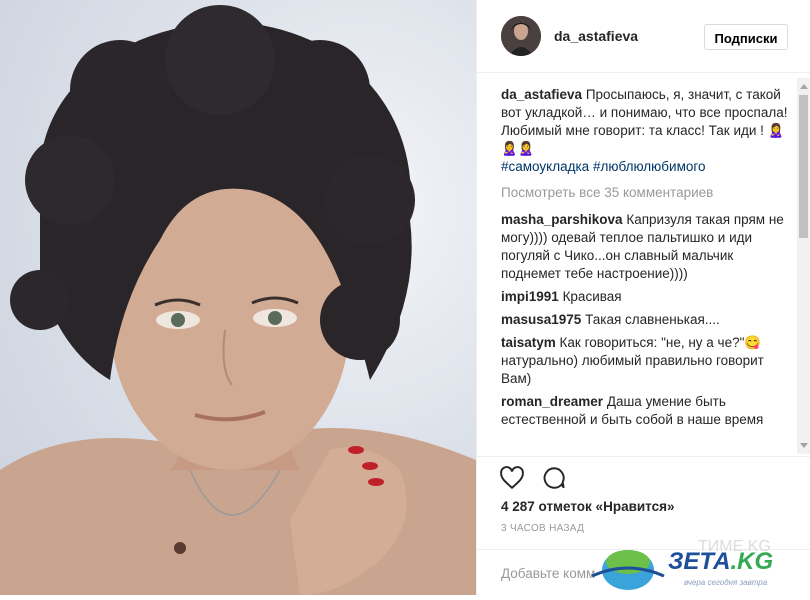 The image size is (810, 600). I want to click on comment-username: roman_dreamer, so click(552, 401).